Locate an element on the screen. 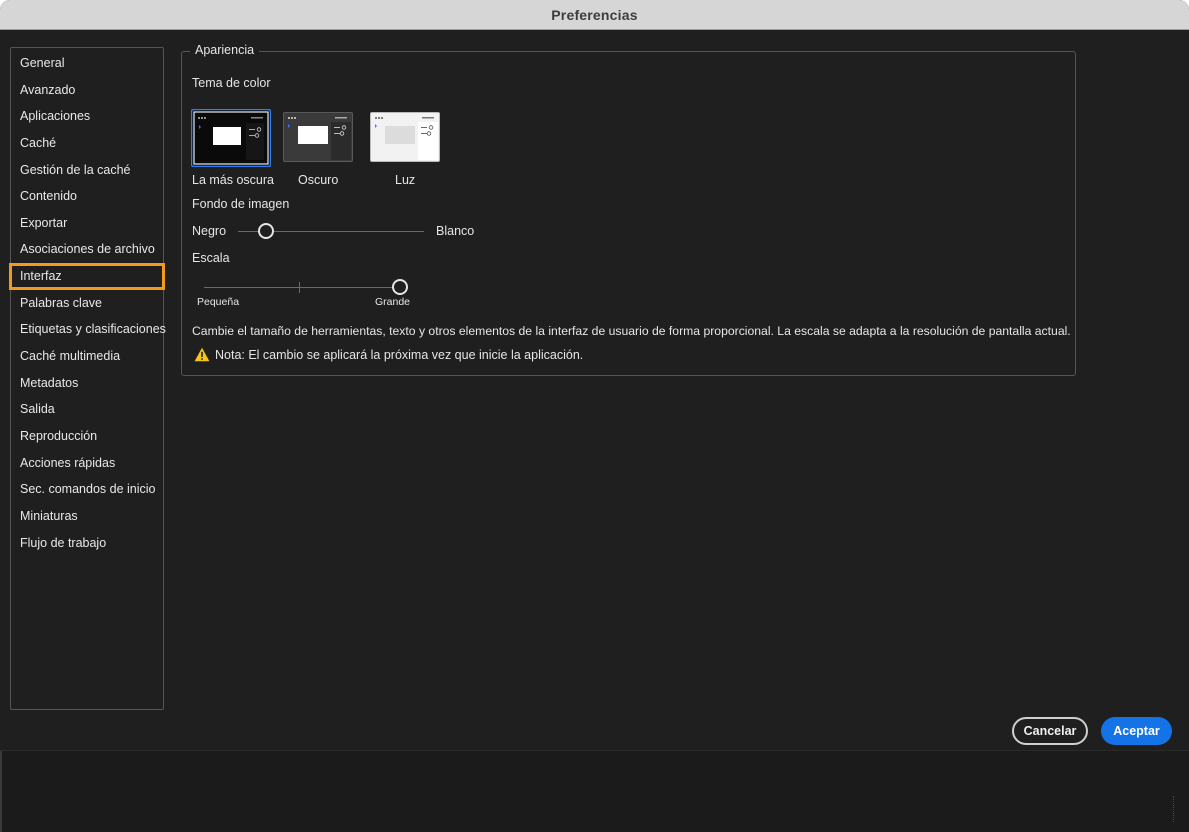 The image size is (1189, 832). sidebar-item-asociaciones-archivo: Asociaciones de archivo is located at coordinates (87, 249).